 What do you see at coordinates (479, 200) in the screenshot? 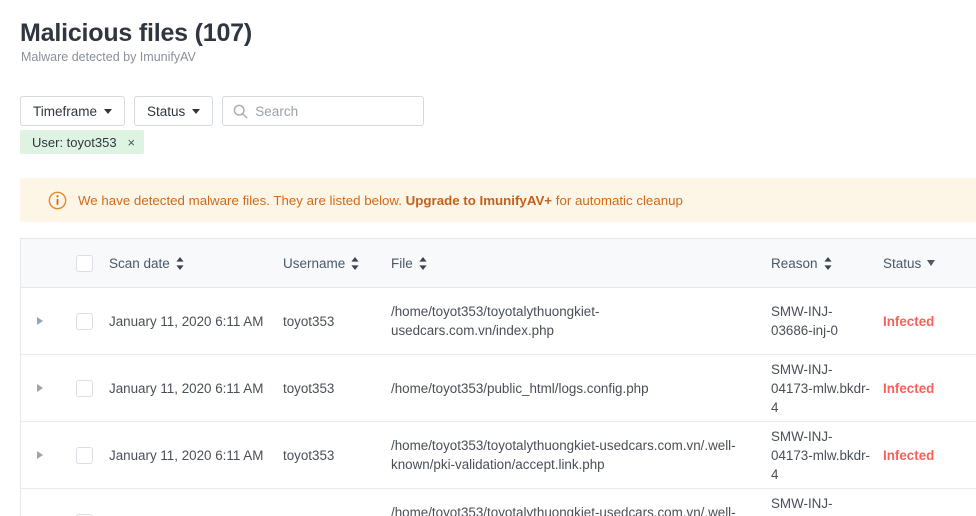
I see `upgrade-link: Upgrade to ImunifyAV+` at bounding box center [479, 200].